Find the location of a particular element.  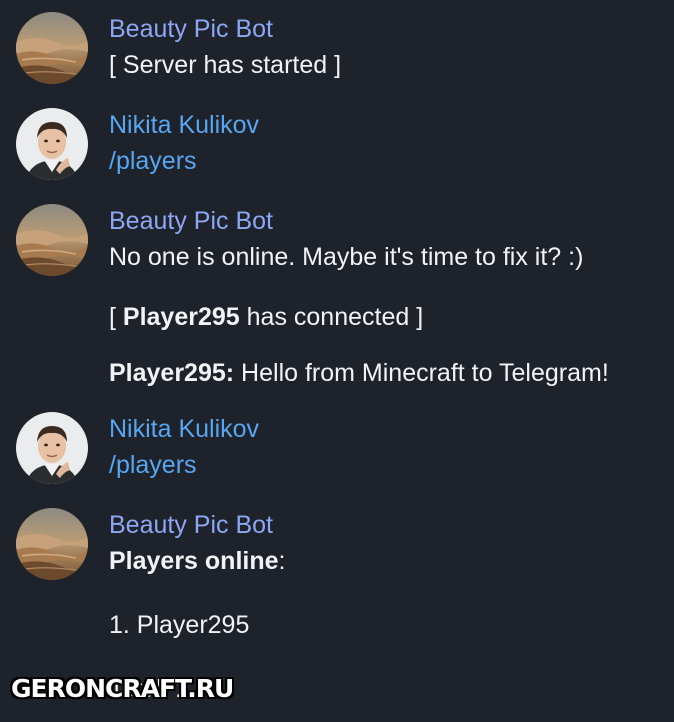

players-heading: Players online: is located at coordinates (197, 561).